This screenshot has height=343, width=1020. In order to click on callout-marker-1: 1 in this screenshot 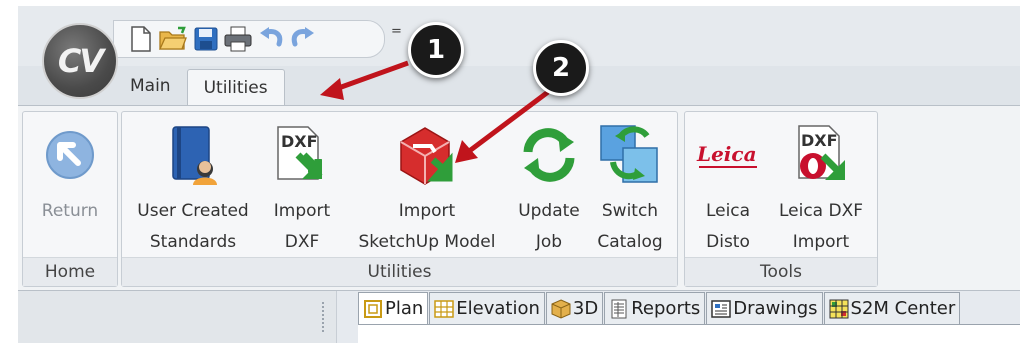, I will do `click(436, 50)`.